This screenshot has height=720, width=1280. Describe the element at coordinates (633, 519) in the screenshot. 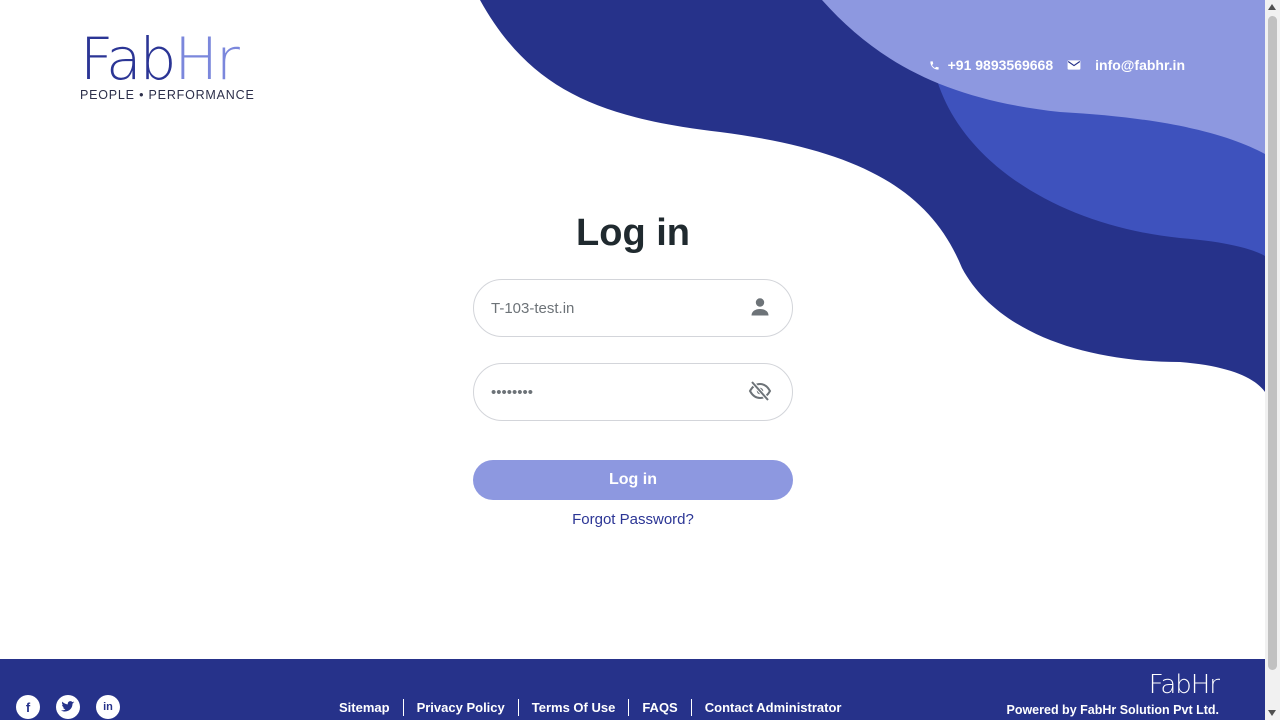

I see `forgot-password-link: Forgot Password?` at that location.